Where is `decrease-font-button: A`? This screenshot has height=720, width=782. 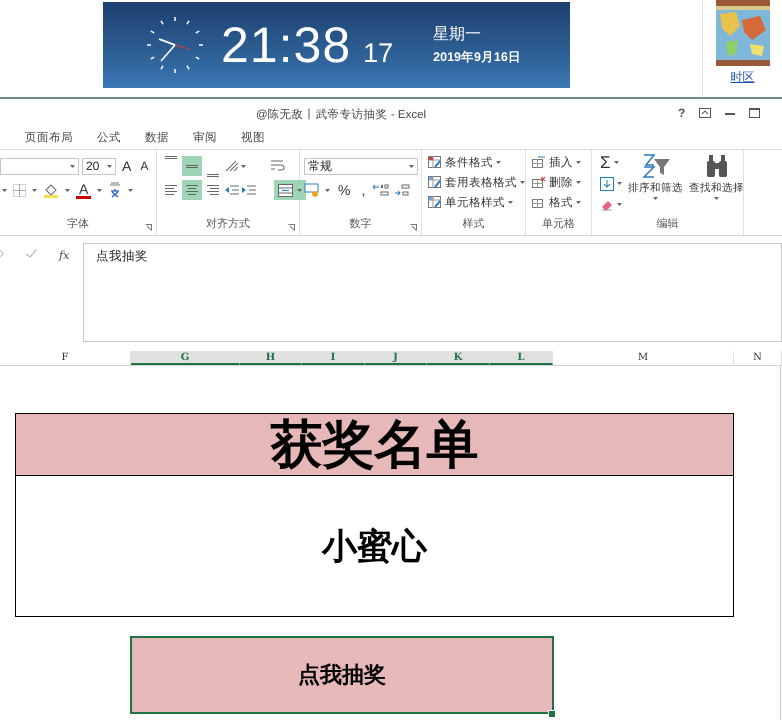 decrease-font-button: A is located at coordinates (144, 166).